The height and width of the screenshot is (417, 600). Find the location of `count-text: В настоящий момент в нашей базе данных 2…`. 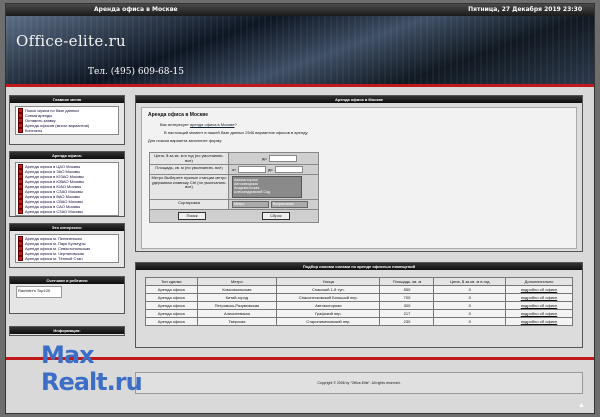

count-text: В настоящий момент в нашей базе данных 2… is located at coordinates (236, 132).